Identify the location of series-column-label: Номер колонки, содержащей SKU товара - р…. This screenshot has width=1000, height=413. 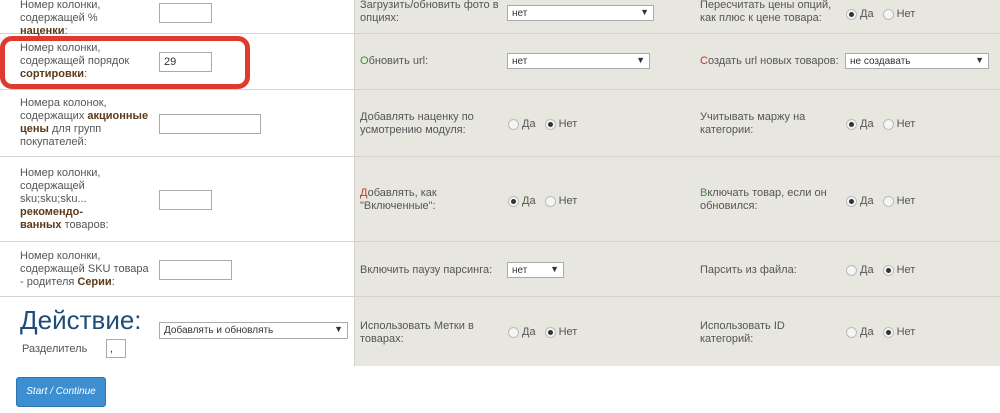
(84, 269).